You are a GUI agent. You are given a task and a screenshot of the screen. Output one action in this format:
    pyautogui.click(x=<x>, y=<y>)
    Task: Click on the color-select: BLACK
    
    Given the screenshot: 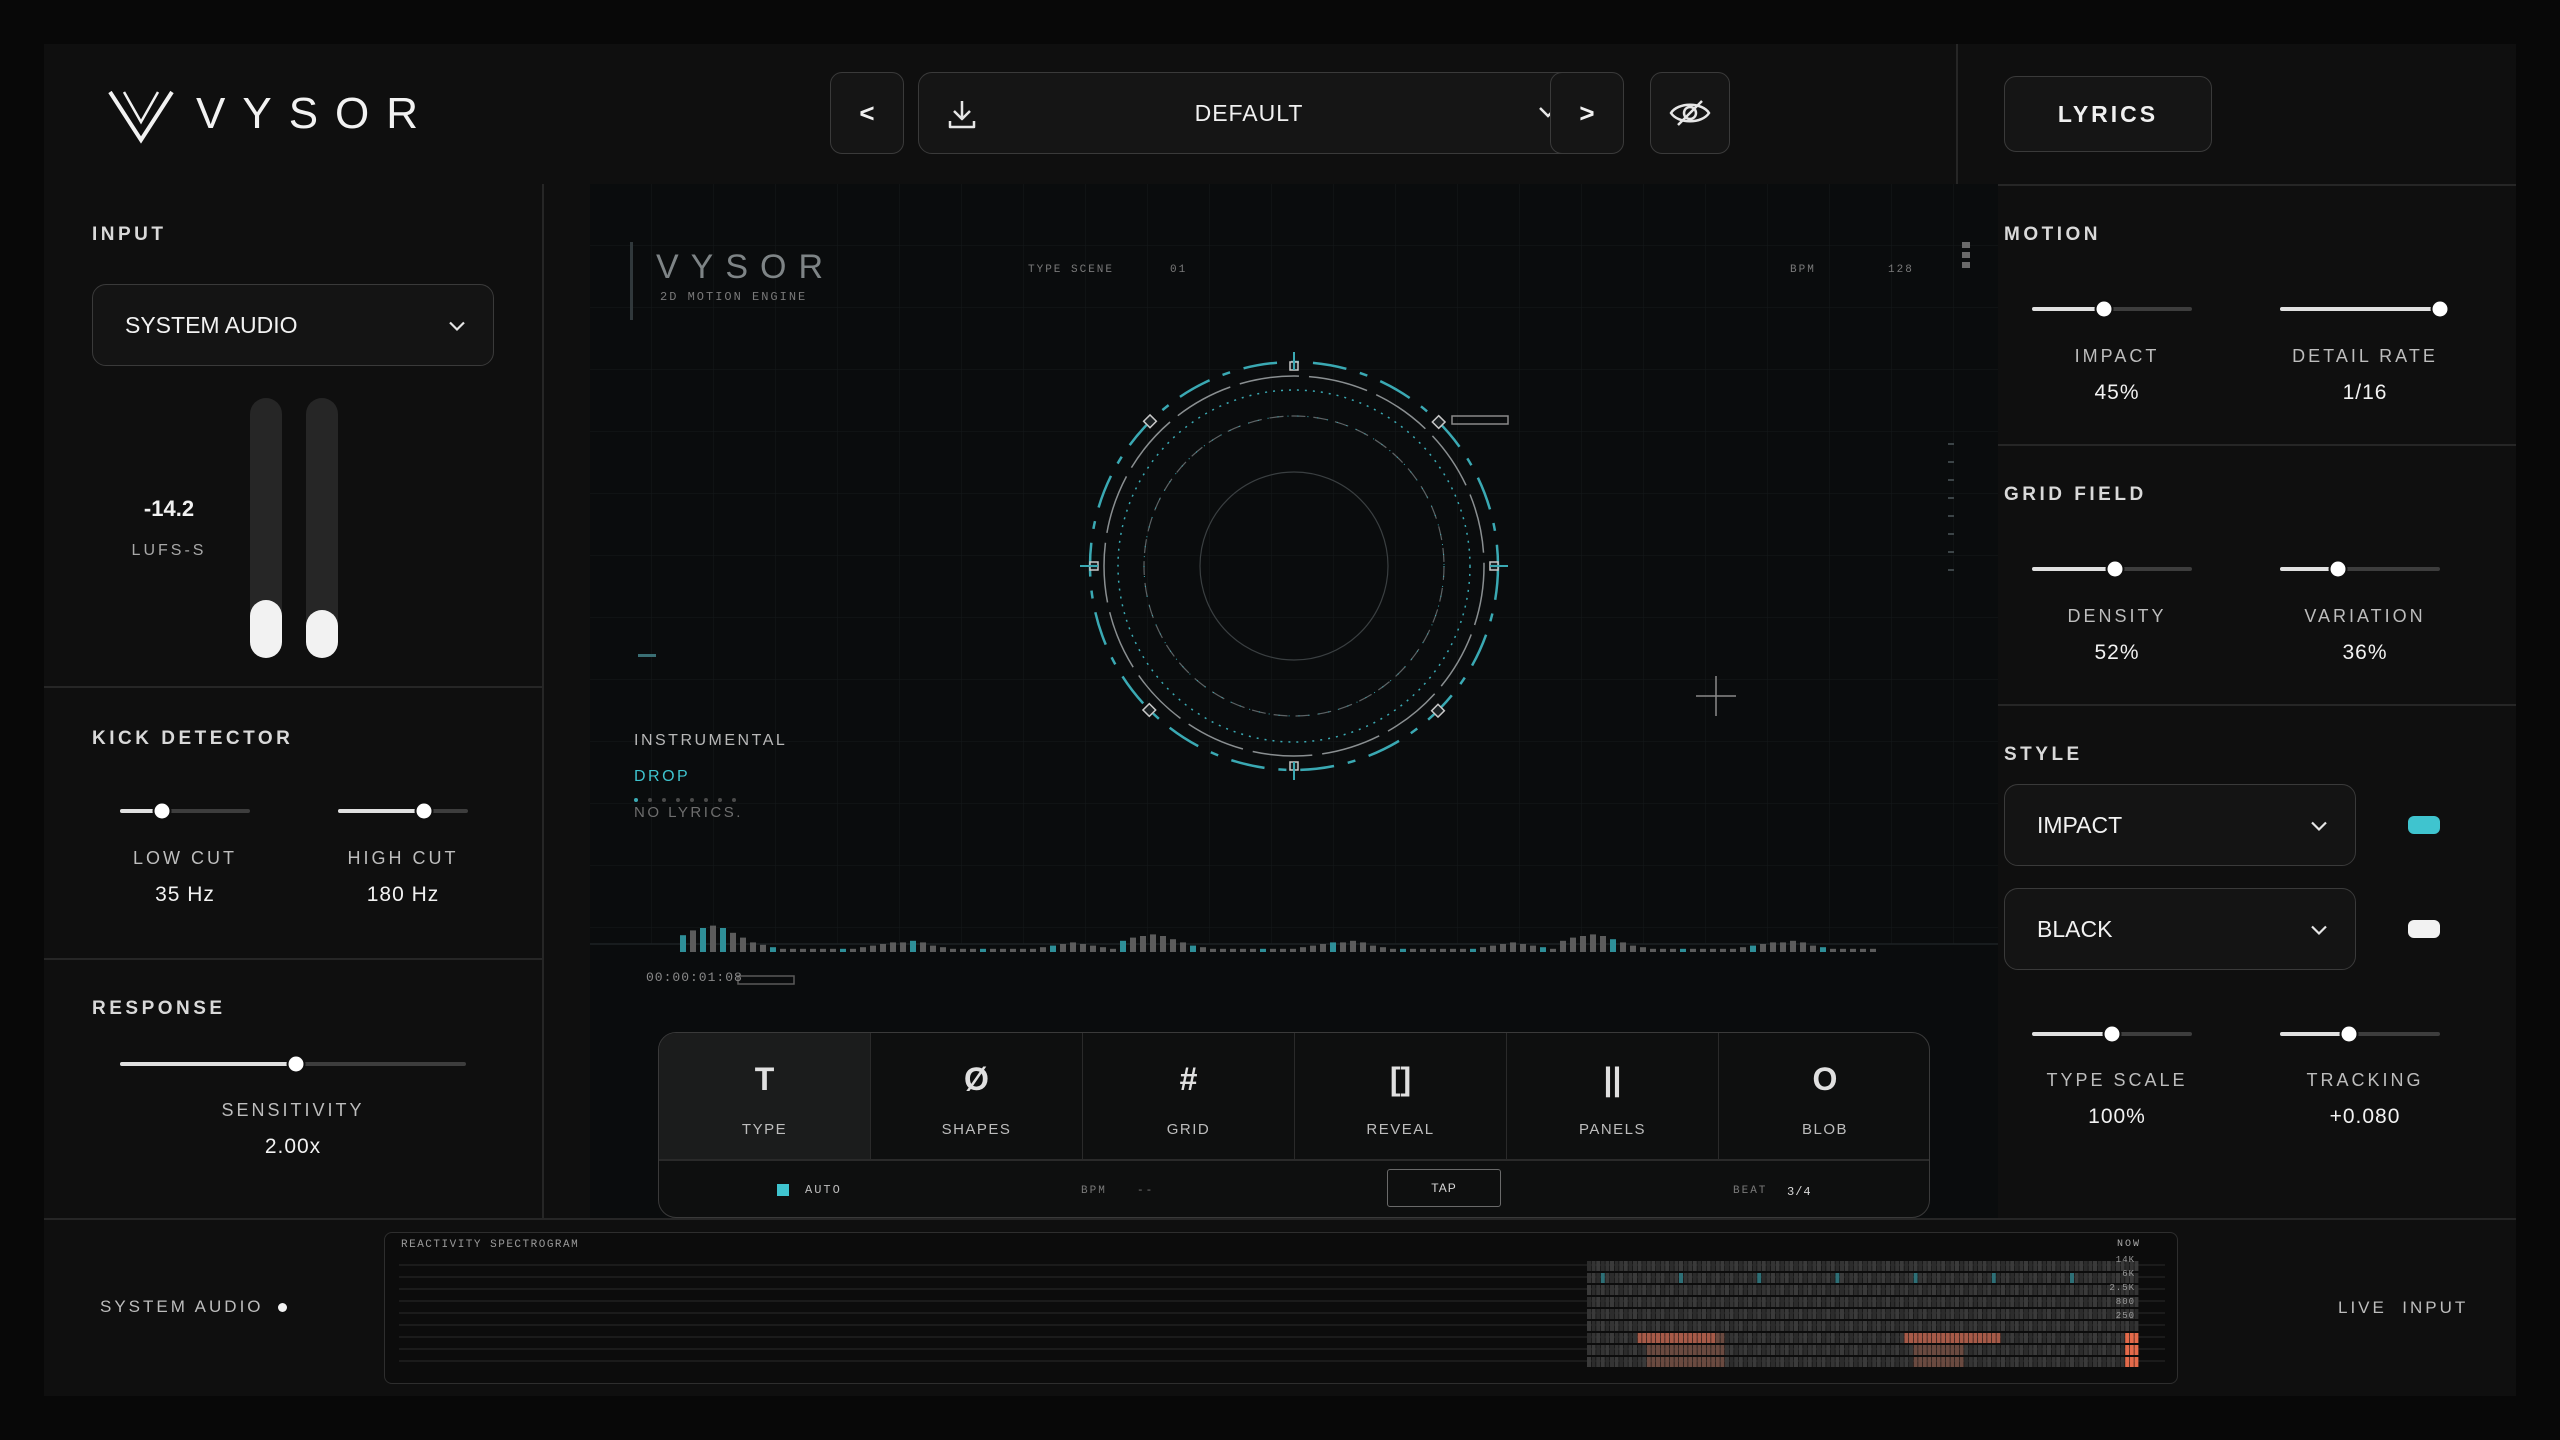 What is the action you would take?
    pyautogui.click(x=2180, y=929)
    